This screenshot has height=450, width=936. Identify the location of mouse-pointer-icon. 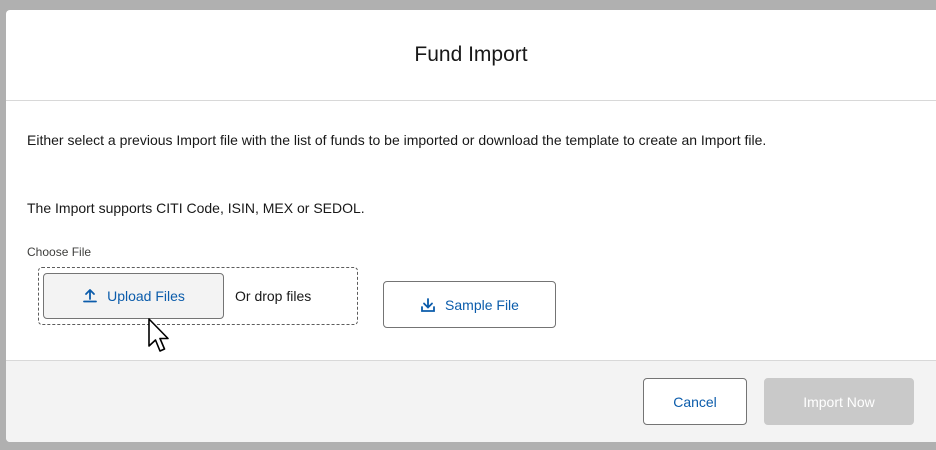
(158, 335).